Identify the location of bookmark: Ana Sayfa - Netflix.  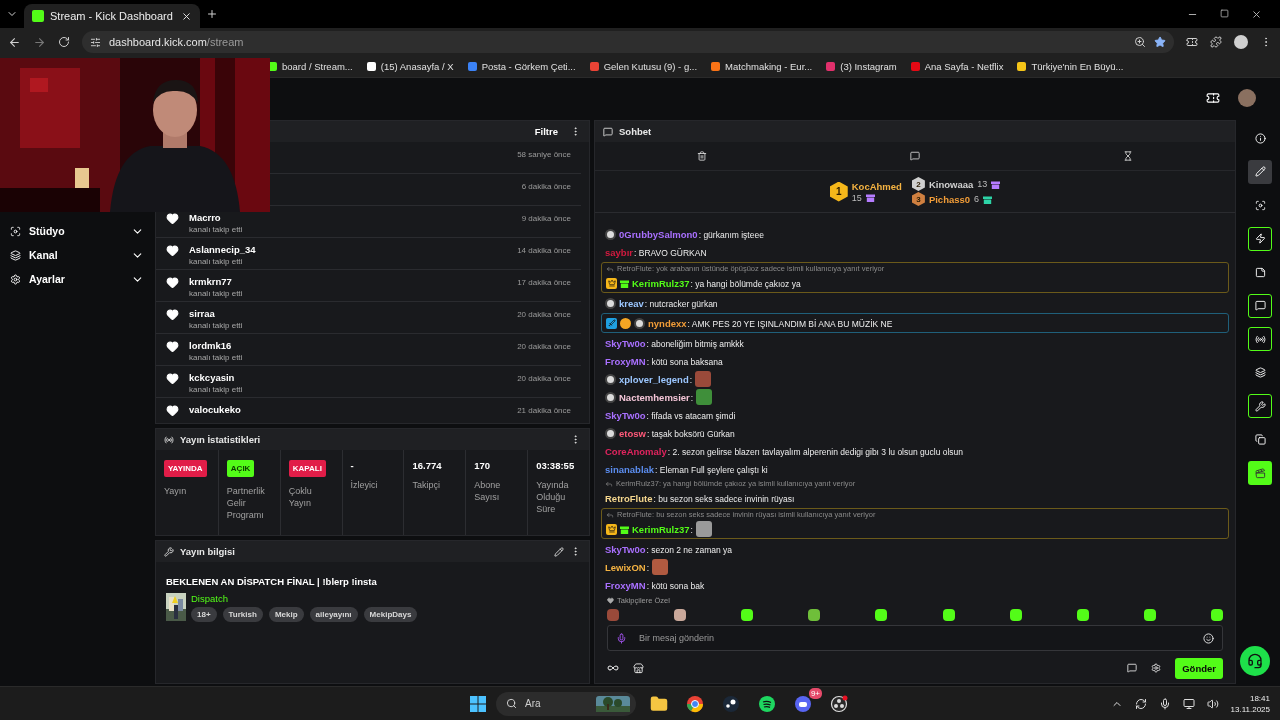
(957, 66).